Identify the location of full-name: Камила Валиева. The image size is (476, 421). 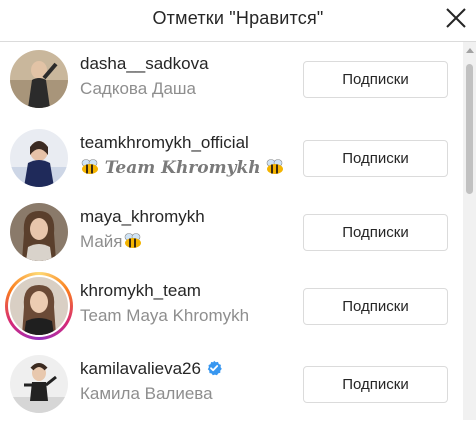
(146, 393).